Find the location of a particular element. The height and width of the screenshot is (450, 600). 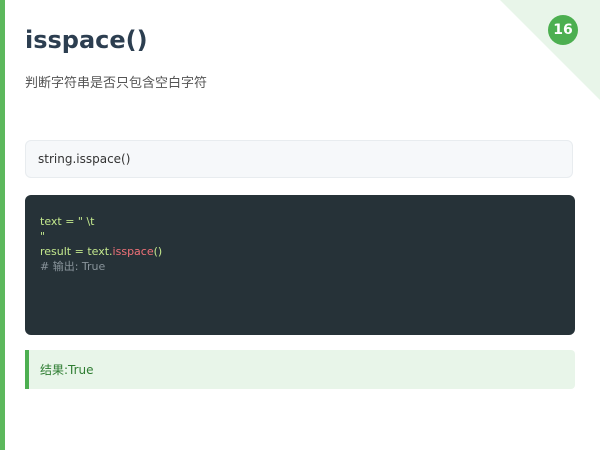

result-value: True is located at coordinates (81, 369).